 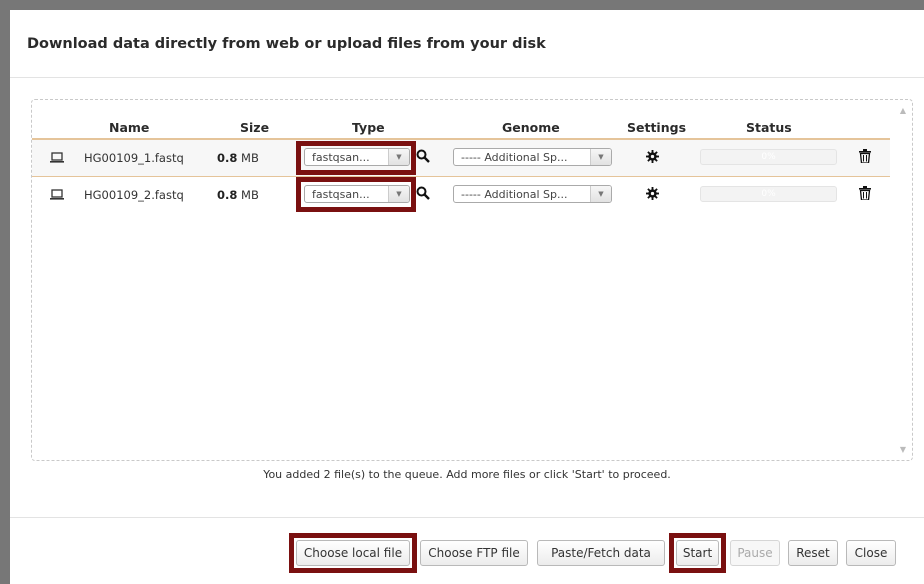 I want to click on window-frame-top, so click(x=462, y=5).